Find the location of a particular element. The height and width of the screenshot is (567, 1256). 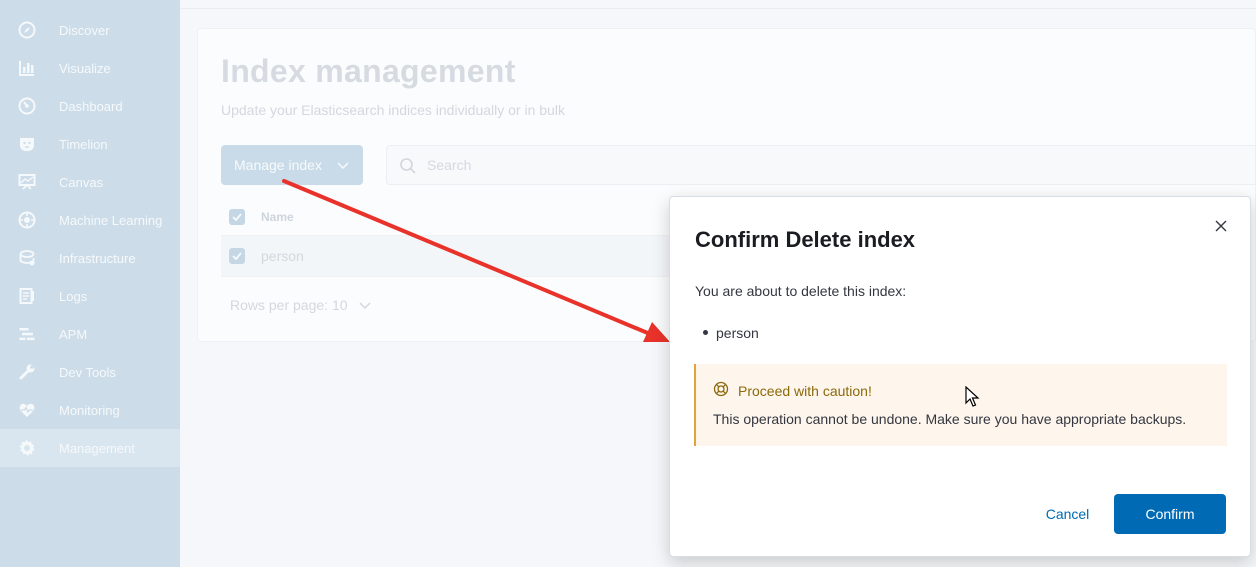

sidebar-item-label: Canvas is located at coordinates (81, 182).